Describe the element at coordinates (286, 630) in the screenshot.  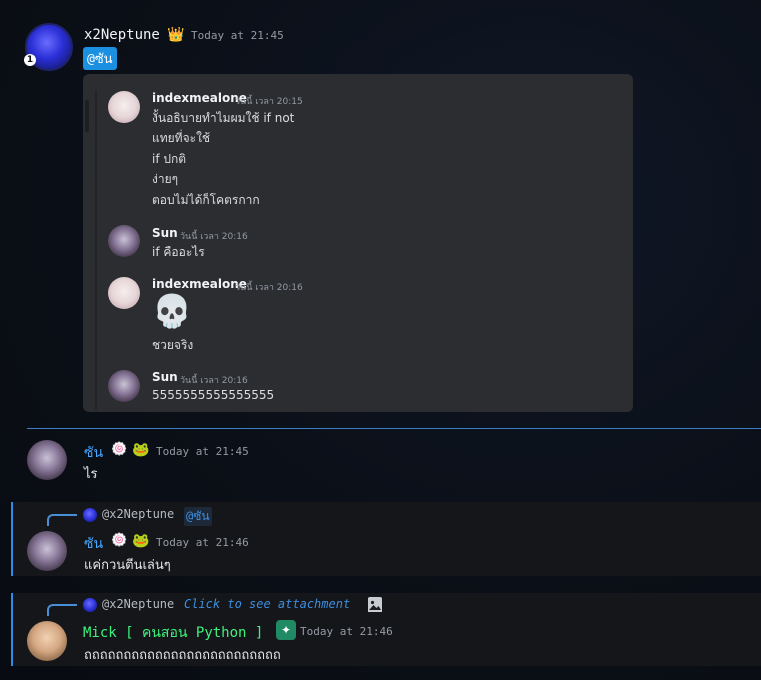
I see `python-badge-icon: ✦` at that location.